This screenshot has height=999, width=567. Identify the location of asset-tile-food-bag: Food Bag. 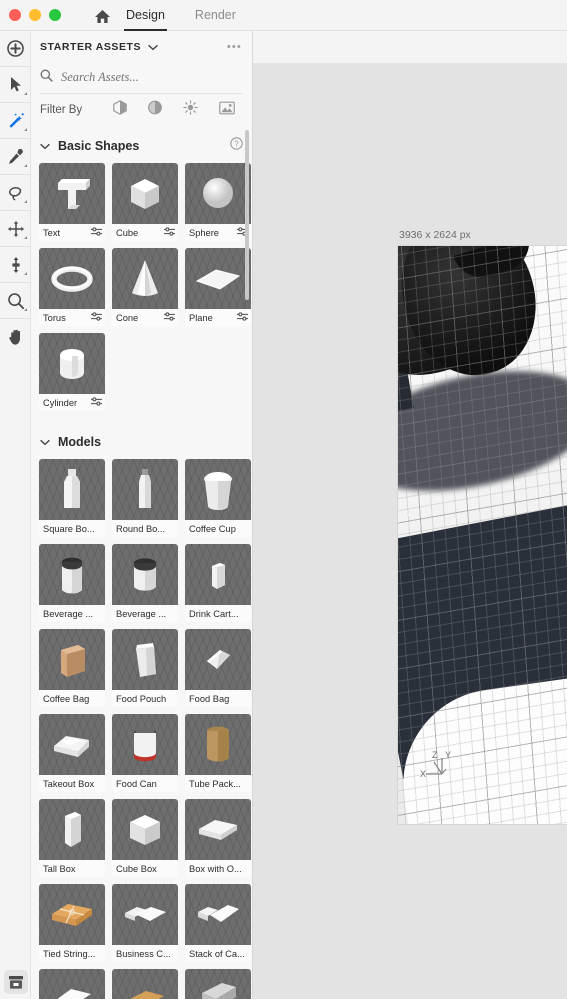
(218, 668).